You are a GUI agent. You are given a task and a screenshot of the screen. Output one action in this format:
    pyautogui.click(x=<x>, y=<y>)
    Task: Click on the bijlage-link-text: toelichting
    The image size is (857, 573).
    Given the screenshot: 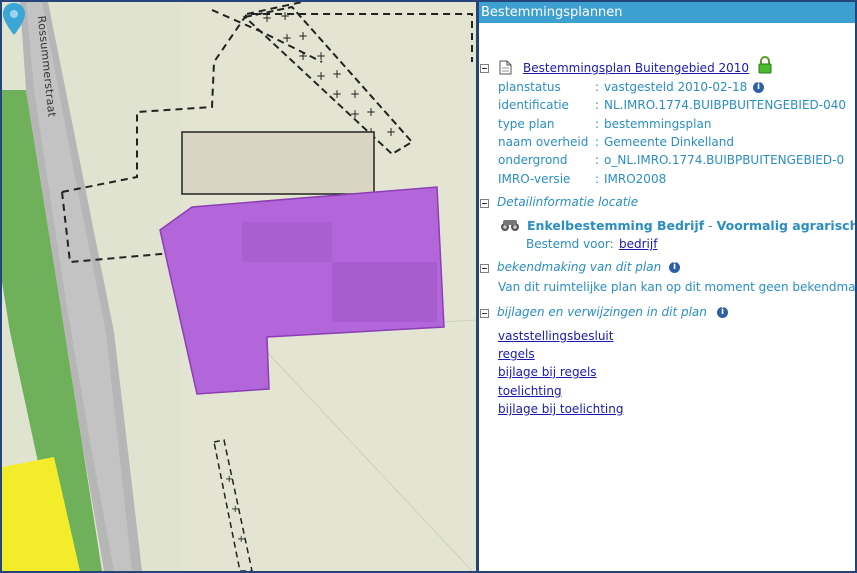 What is the action you would take?
    pyautogui.click(x=530, y=391)
    